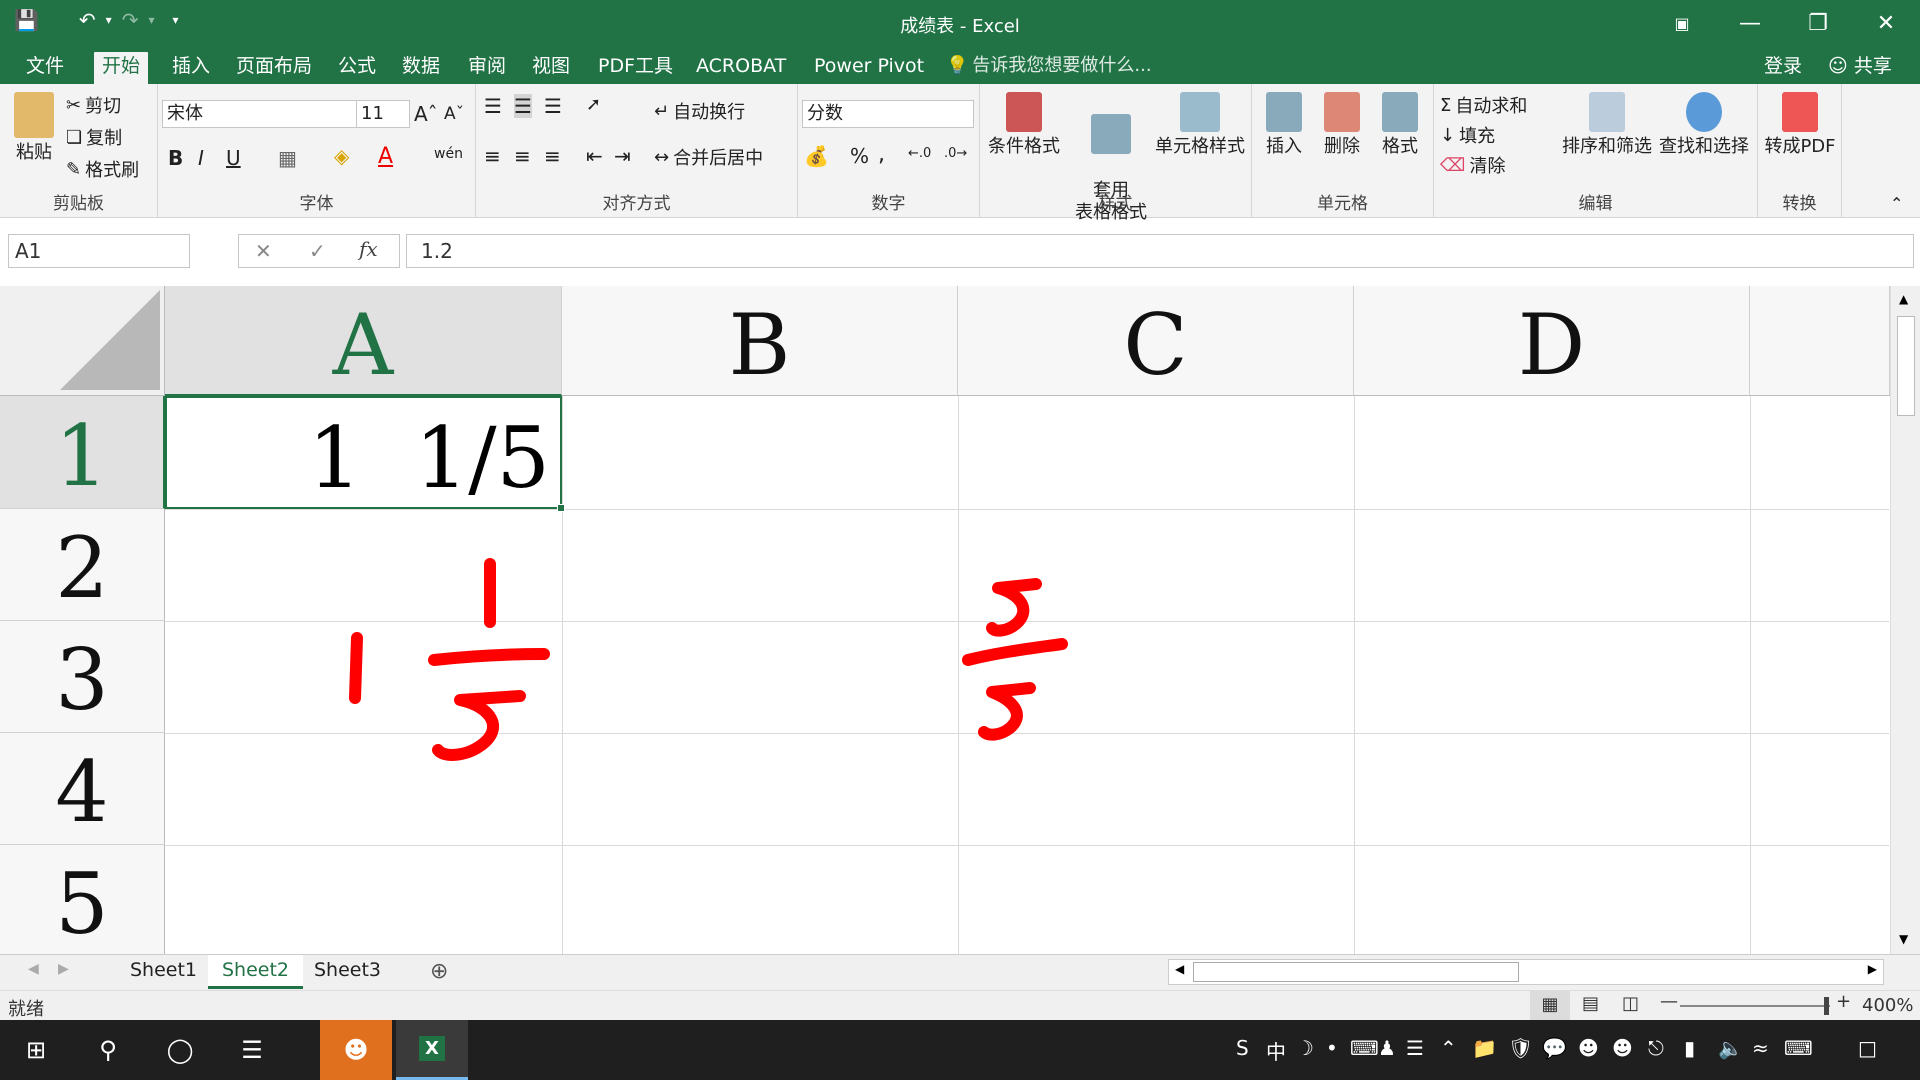 This screenshot has width=1920, height=1080. Describe the element at coordinates (1024, 125) in the screenshot. I see `conditional-format-button: 条件格式` at that location.